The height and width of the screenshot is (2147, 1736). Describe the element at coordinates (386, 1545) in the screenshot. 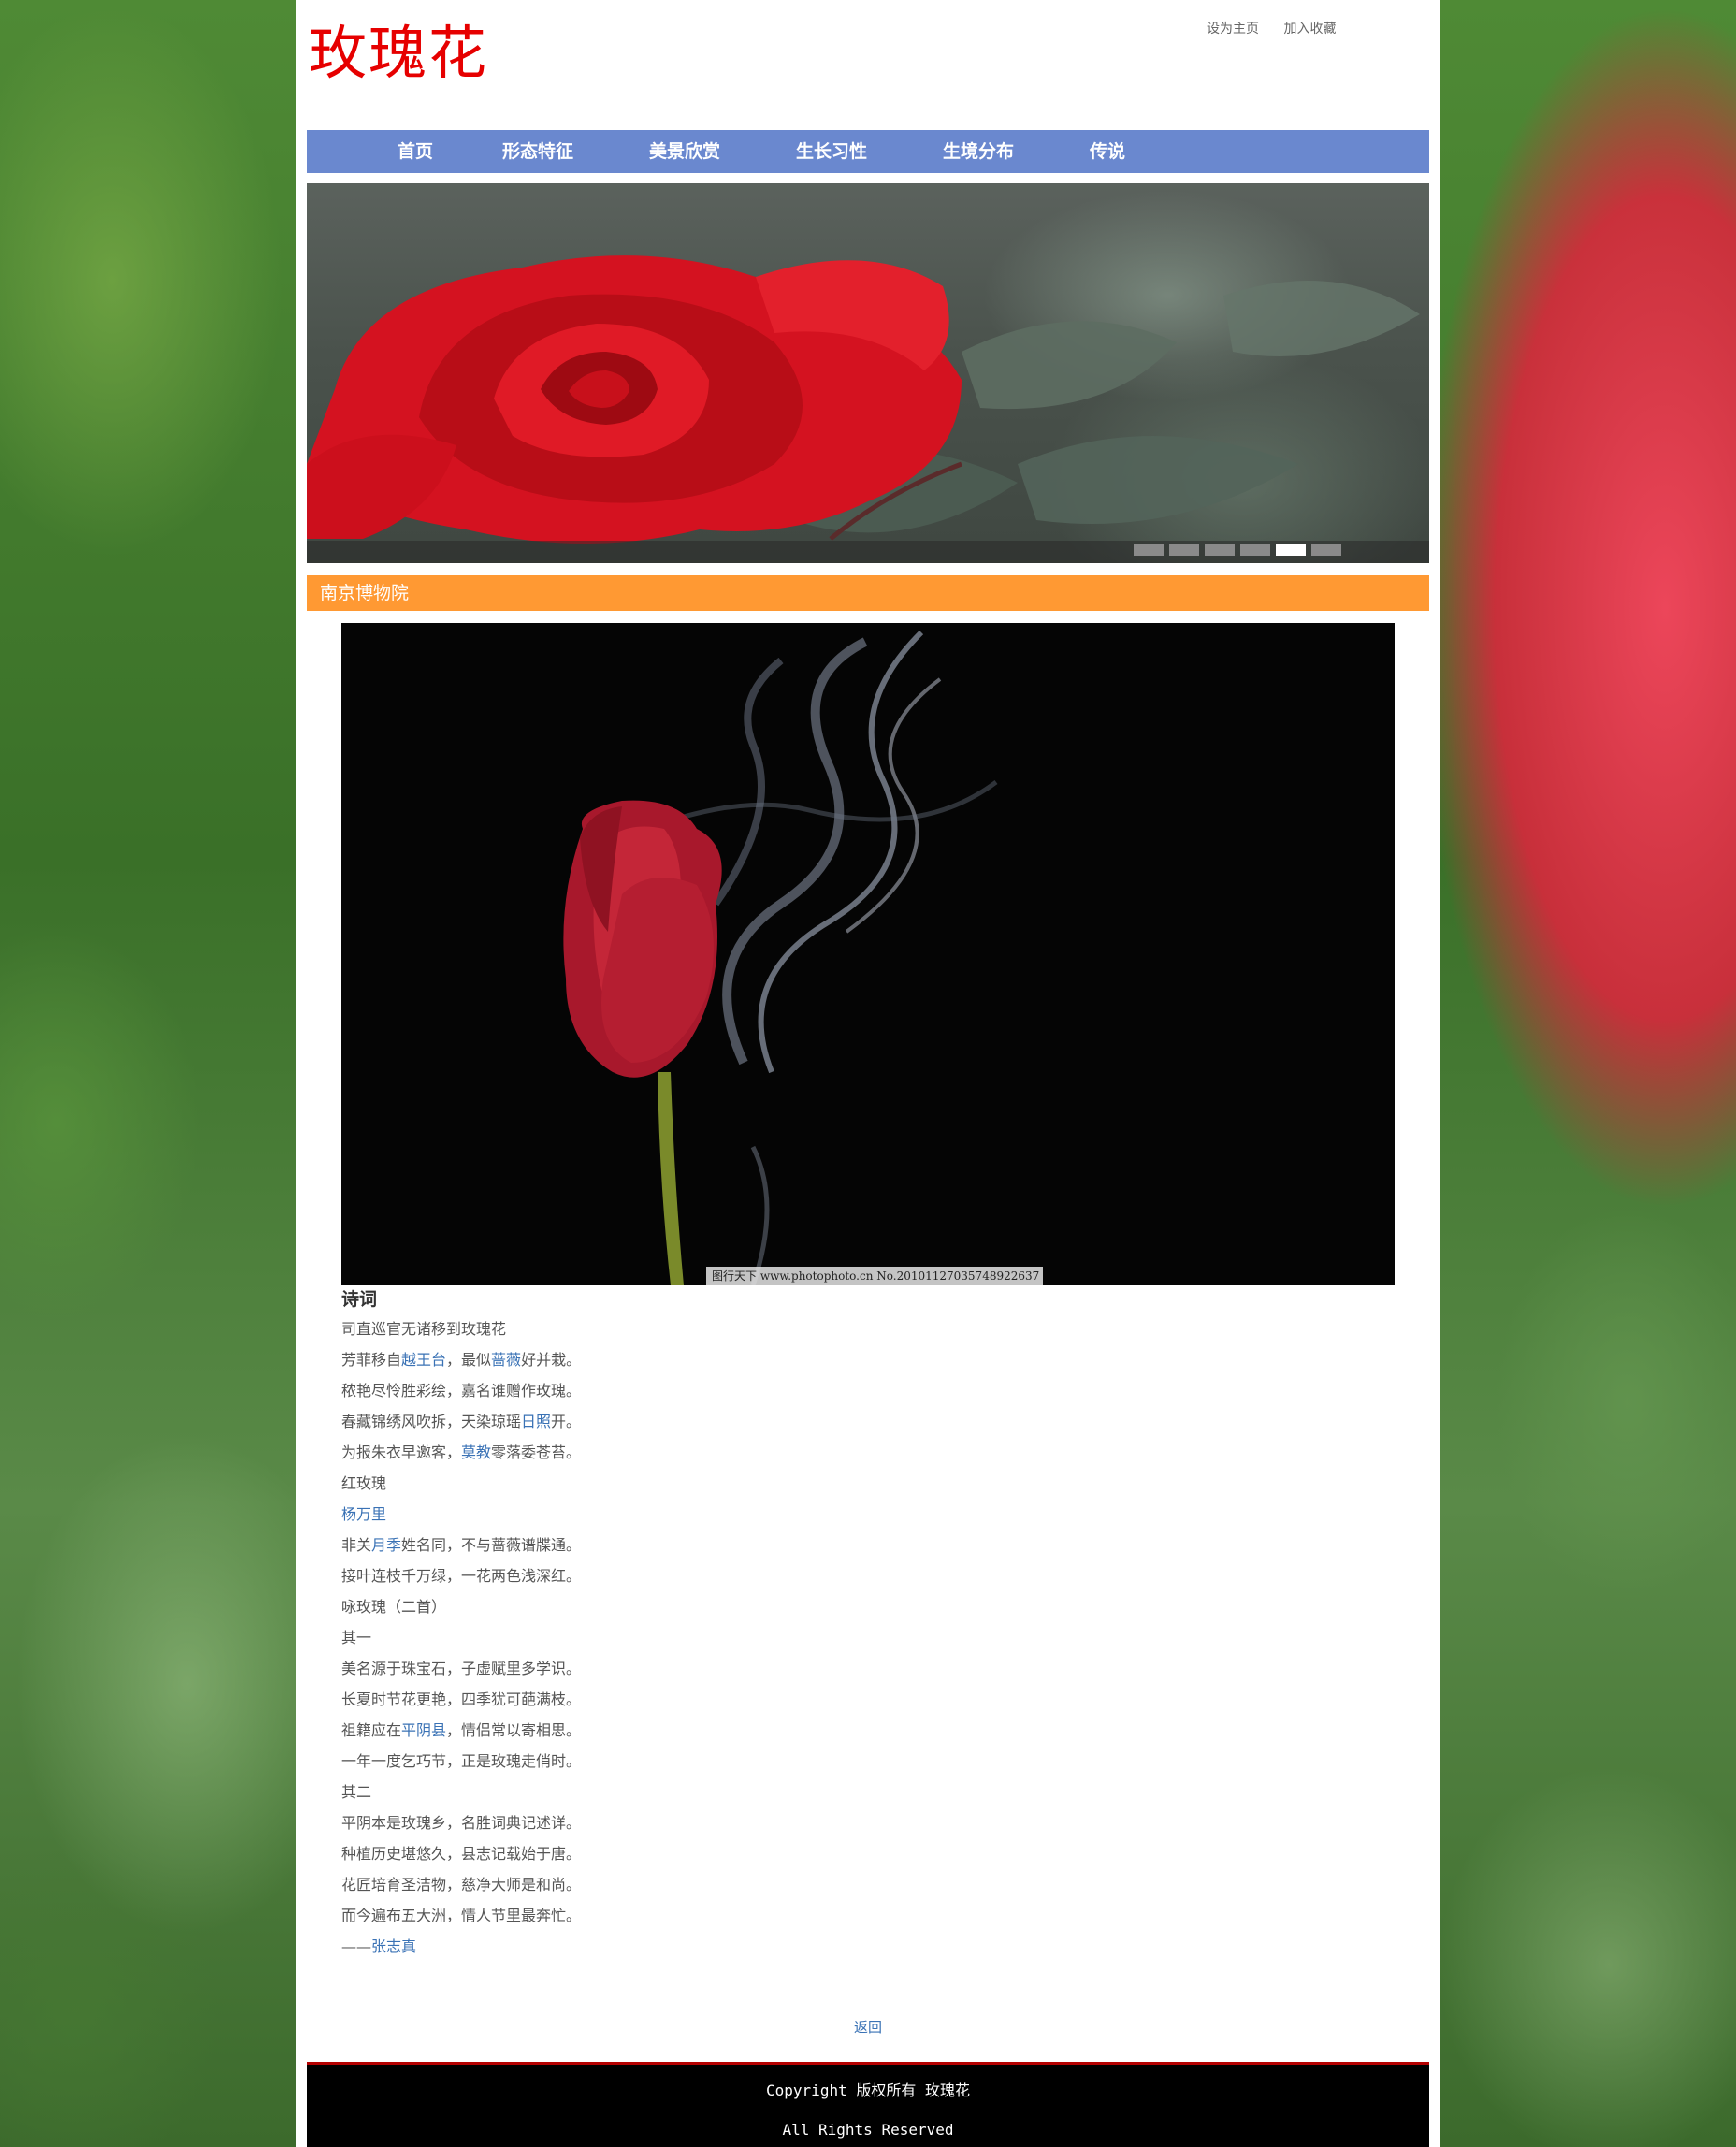

I see `poem-keyword-link: 月季` at that location.